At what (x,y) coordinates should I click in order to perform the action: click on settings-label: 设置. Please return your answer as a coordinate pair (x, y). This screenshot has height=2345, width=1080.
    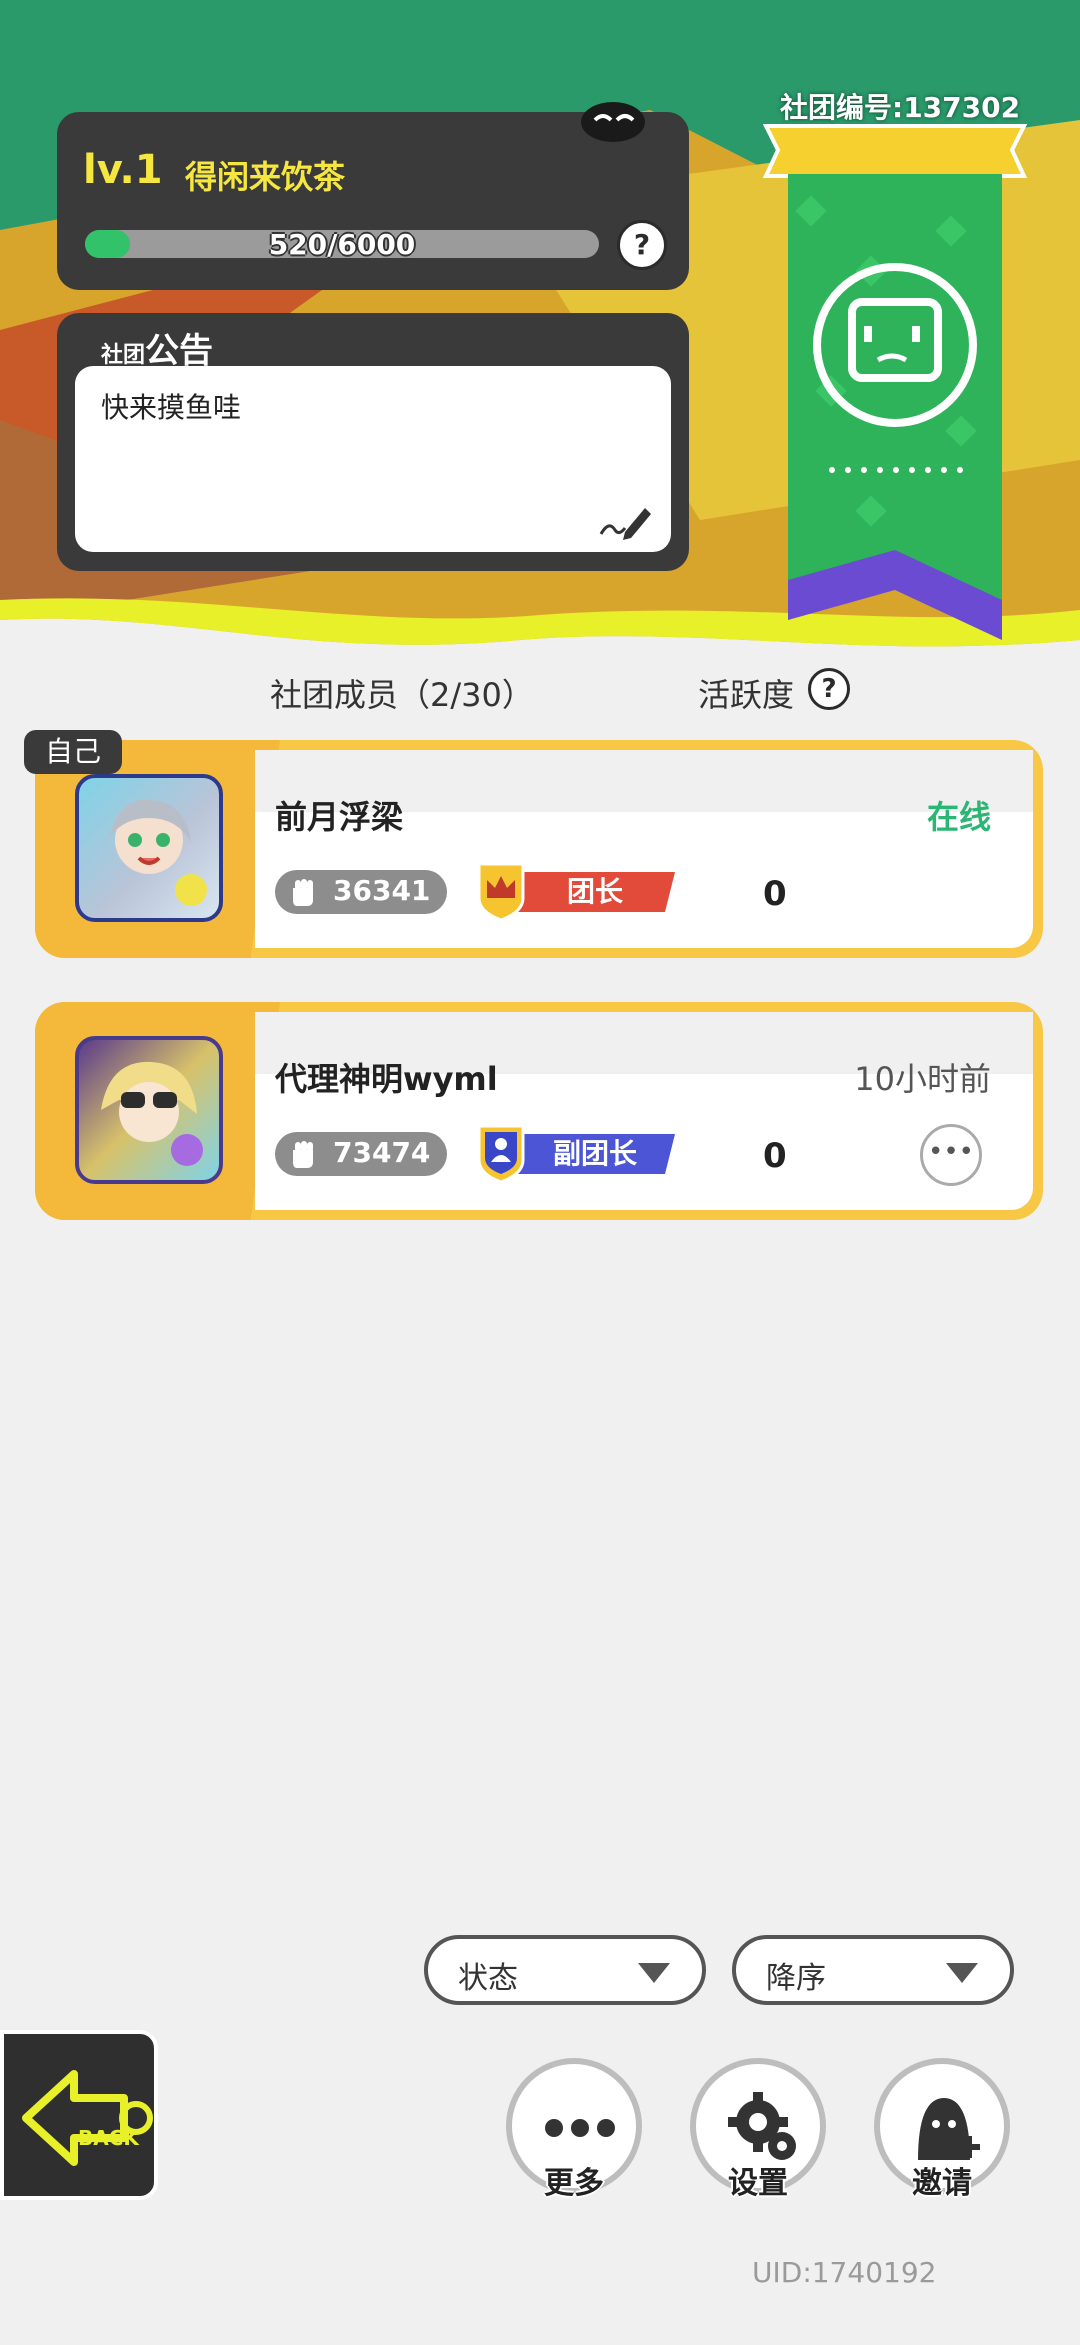
    Looking at the image, I should click on (758, 2183).